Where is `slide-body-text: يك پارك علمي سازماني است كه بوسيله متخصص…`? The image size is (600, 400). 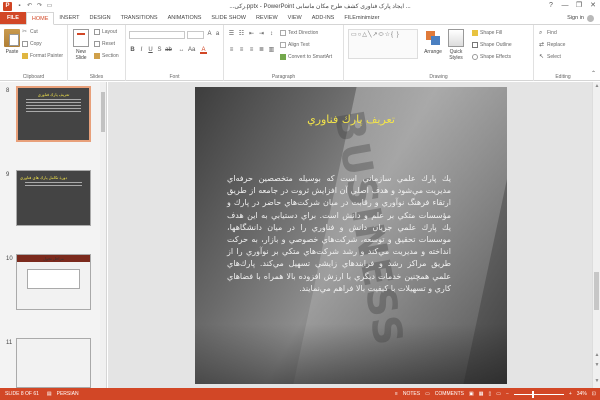
slide-body-text: يك پارك علمي سازماني است كه بوسيله متخصص… is located at coordinates (339, 234).